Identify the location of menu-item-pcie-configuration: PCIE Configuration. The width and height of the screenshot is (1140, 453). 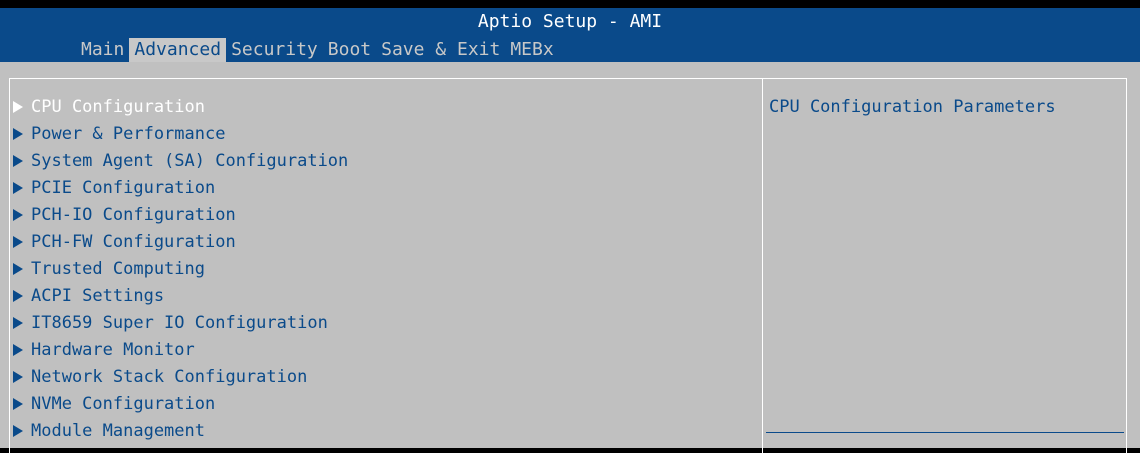
(386, 187).